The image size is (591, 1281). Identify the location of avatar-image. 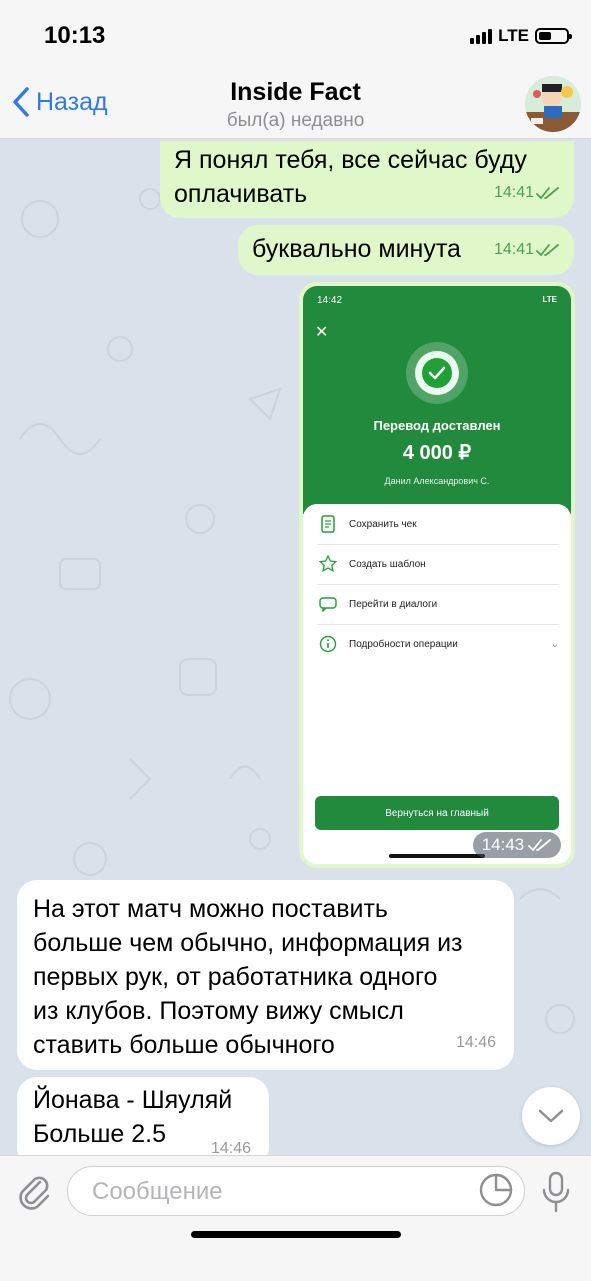
(553, 104).